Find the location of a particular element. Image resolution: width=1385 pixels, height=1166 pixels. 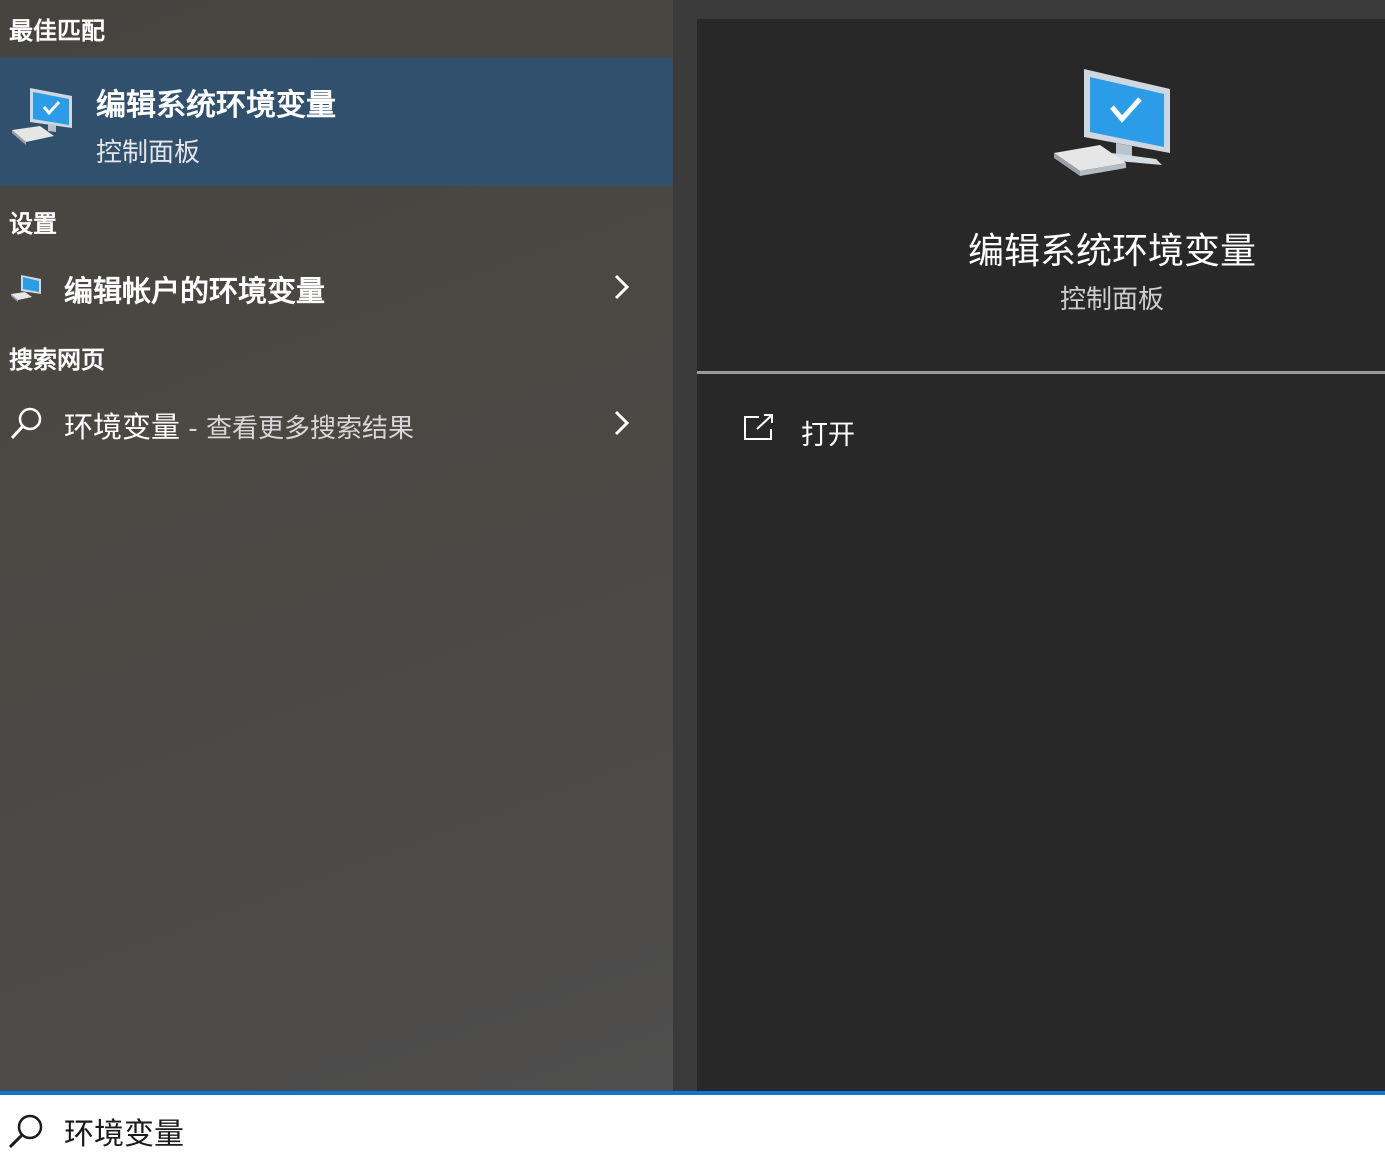

settings-item-edit-account-env: 编辑帐户的环境变量 is located at coordinates (336, 288).